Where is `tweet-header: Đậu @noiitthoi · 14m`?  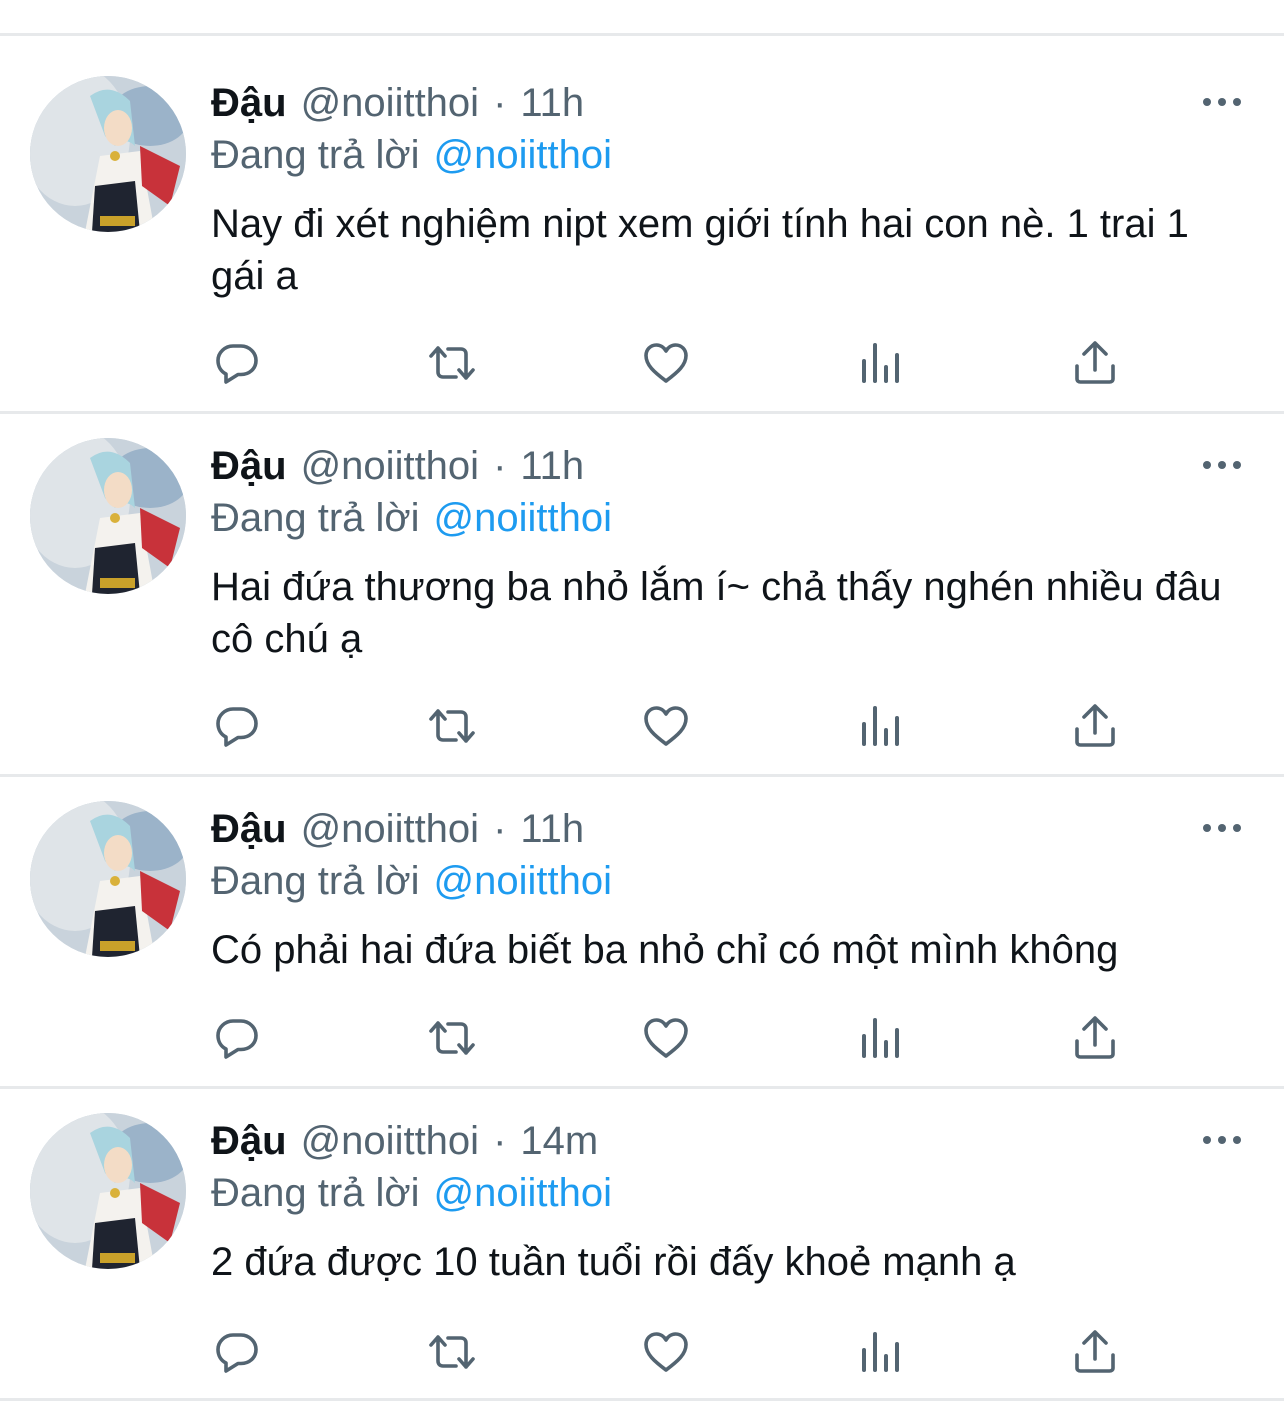
tweet-header: Đậu @noiitthoi · 14m is located at coordinates (404, 1141).